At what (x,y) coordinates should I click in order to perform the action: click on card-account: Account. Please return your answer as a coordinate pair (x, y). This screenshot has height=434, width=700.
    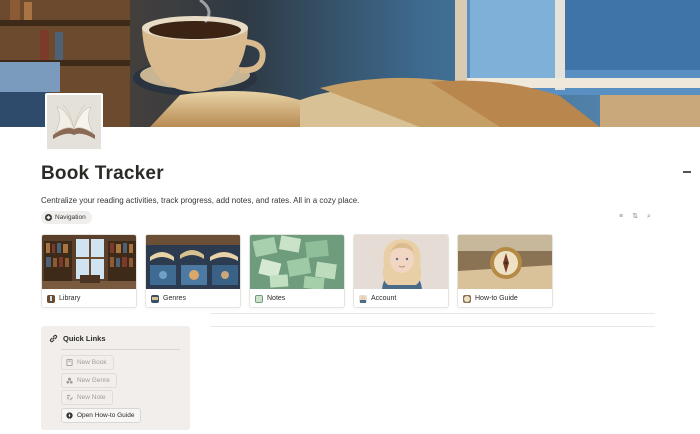
    Looking at the image, I should click on (401, 271).